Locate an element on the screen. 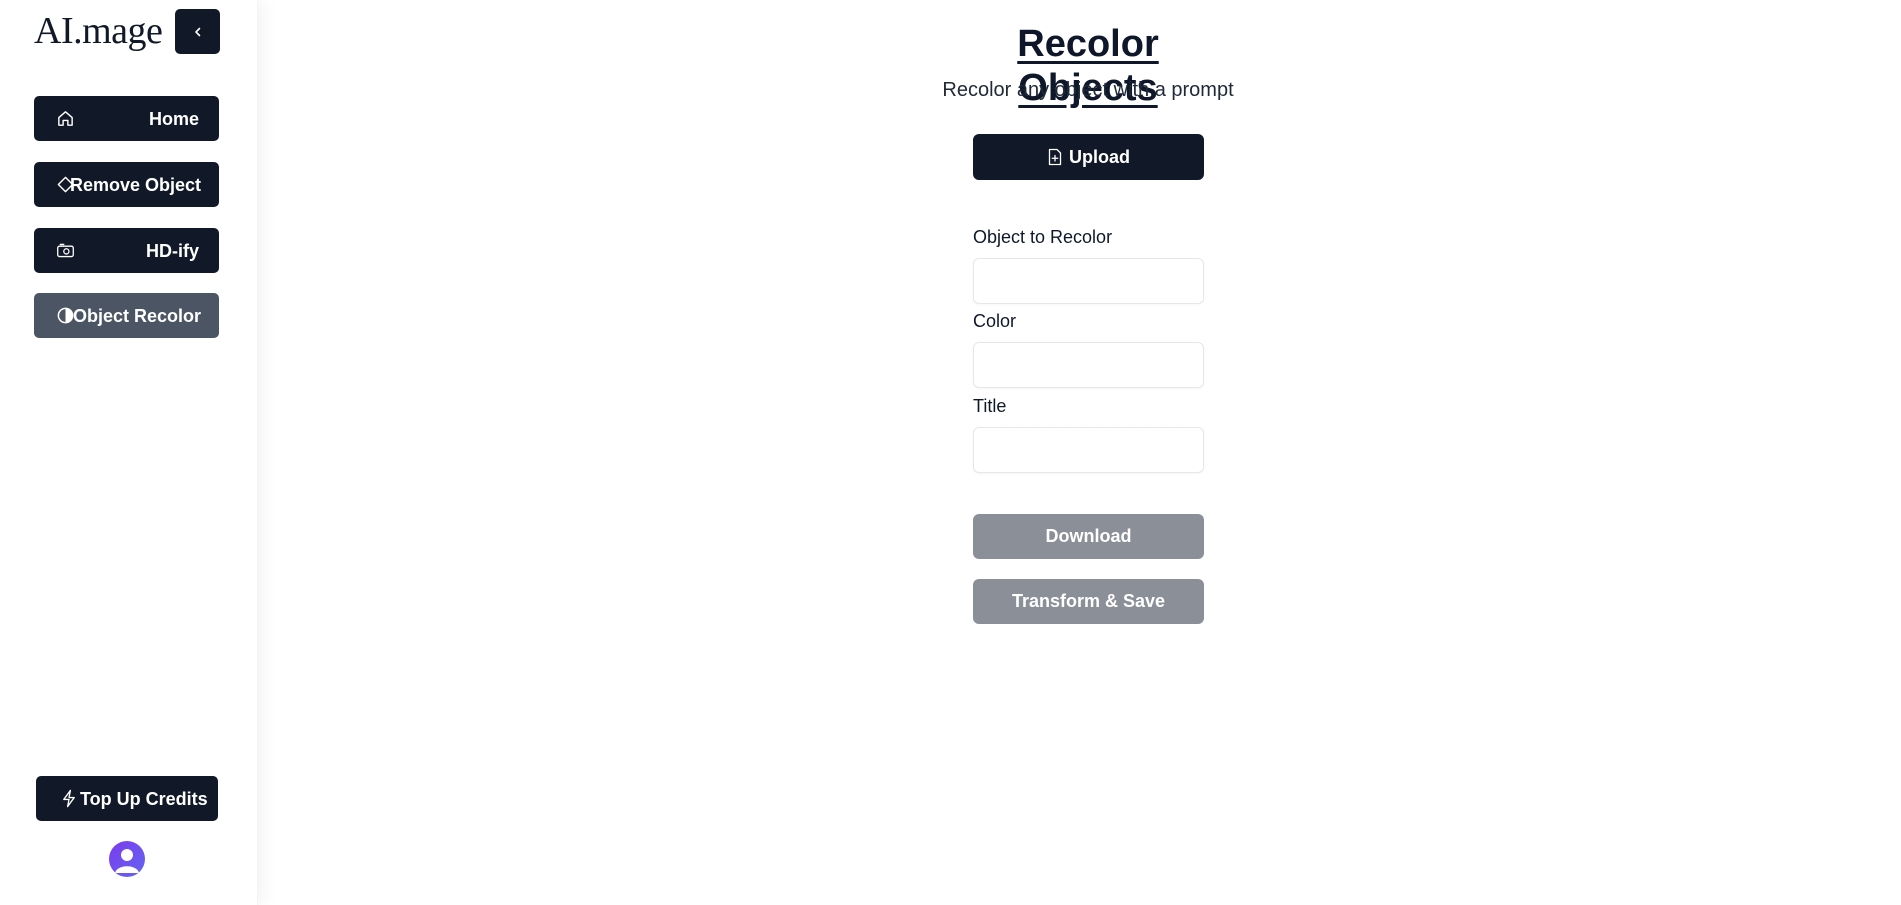  sidebar-item-object-recolor: Object Recolor is located at coordinates (126, 315).